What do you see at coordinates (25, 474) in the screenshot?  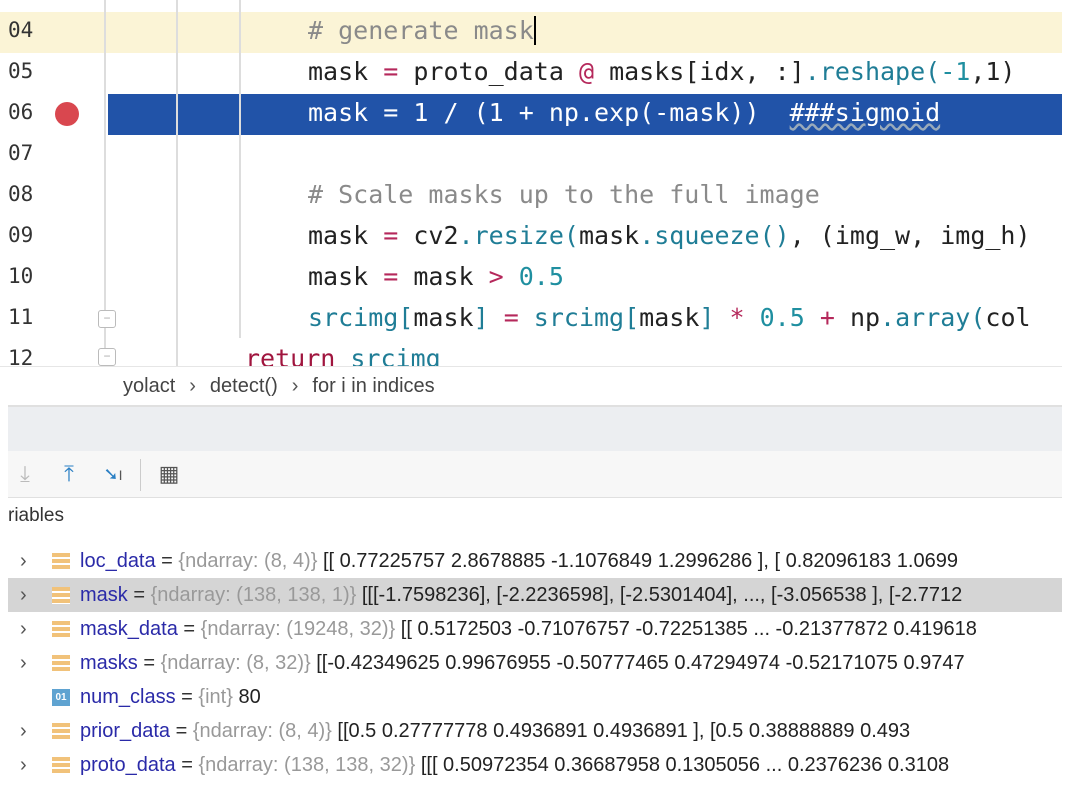 I see `download-icon: ⤓` at bounding box center [25, 474].